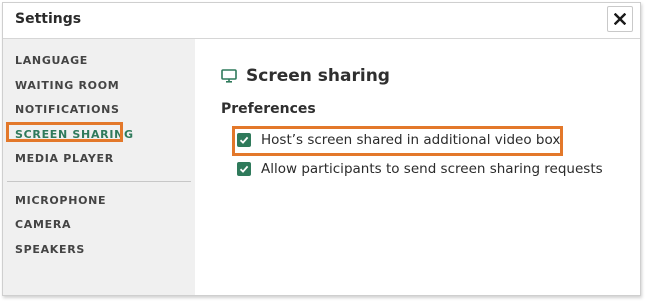 The height and width of the screenshot is (304, 647). I want to click on checkbox-host-screen-additional-box, so click(244, 140).